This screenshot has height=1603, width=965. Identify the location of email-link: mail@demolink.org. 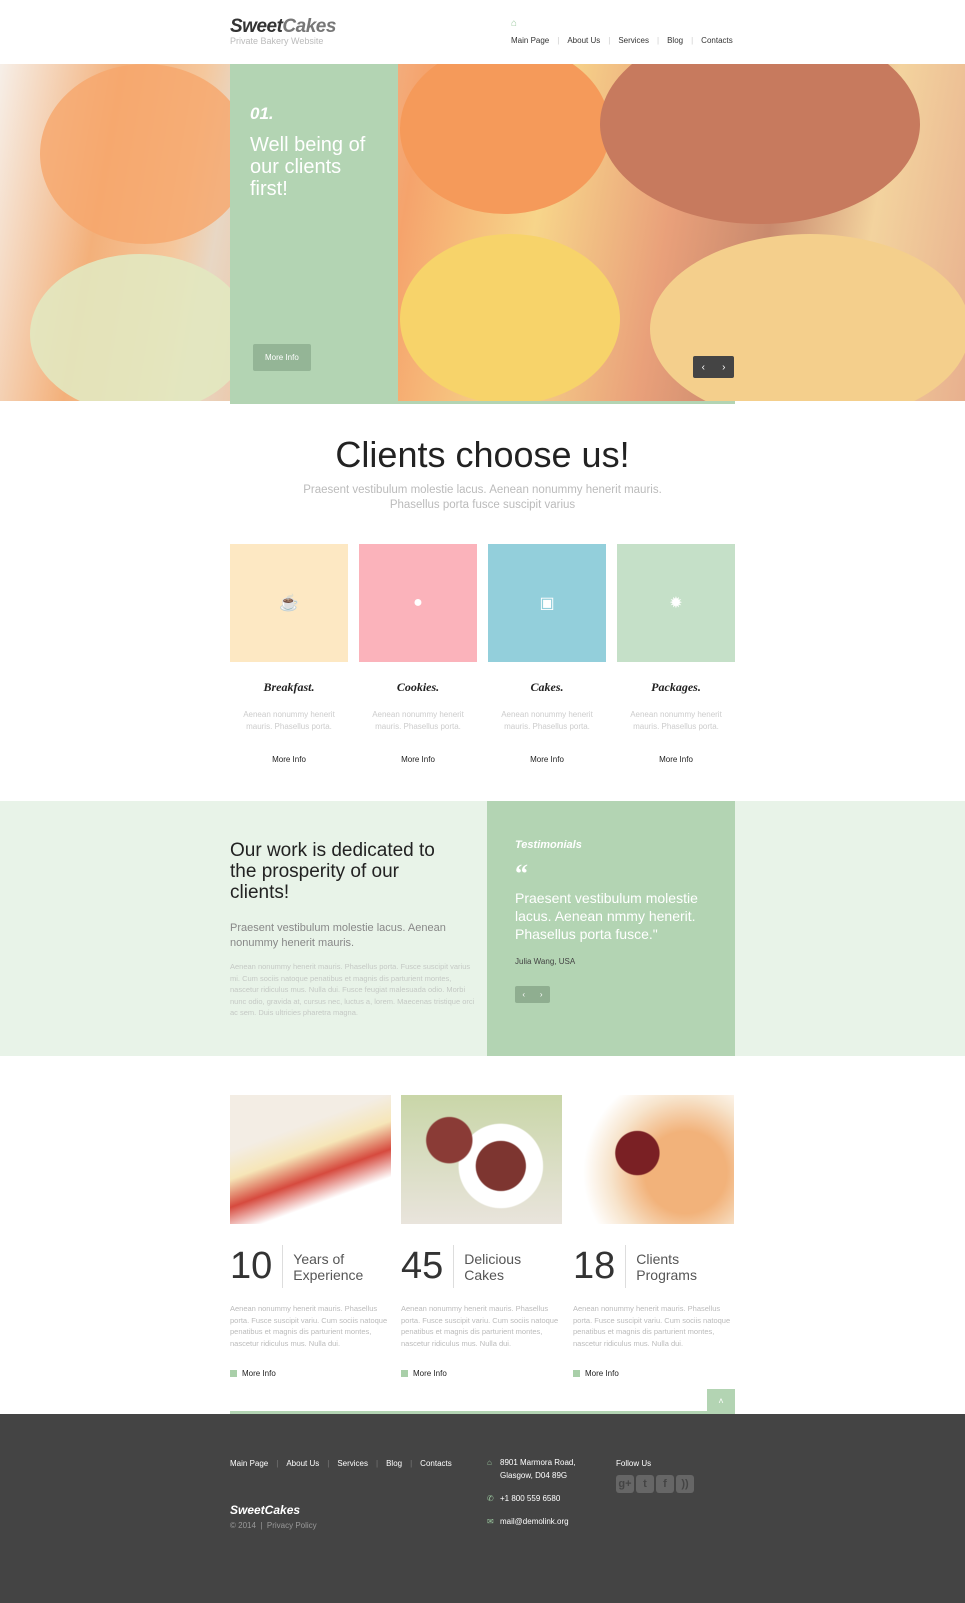
(534, 1521).